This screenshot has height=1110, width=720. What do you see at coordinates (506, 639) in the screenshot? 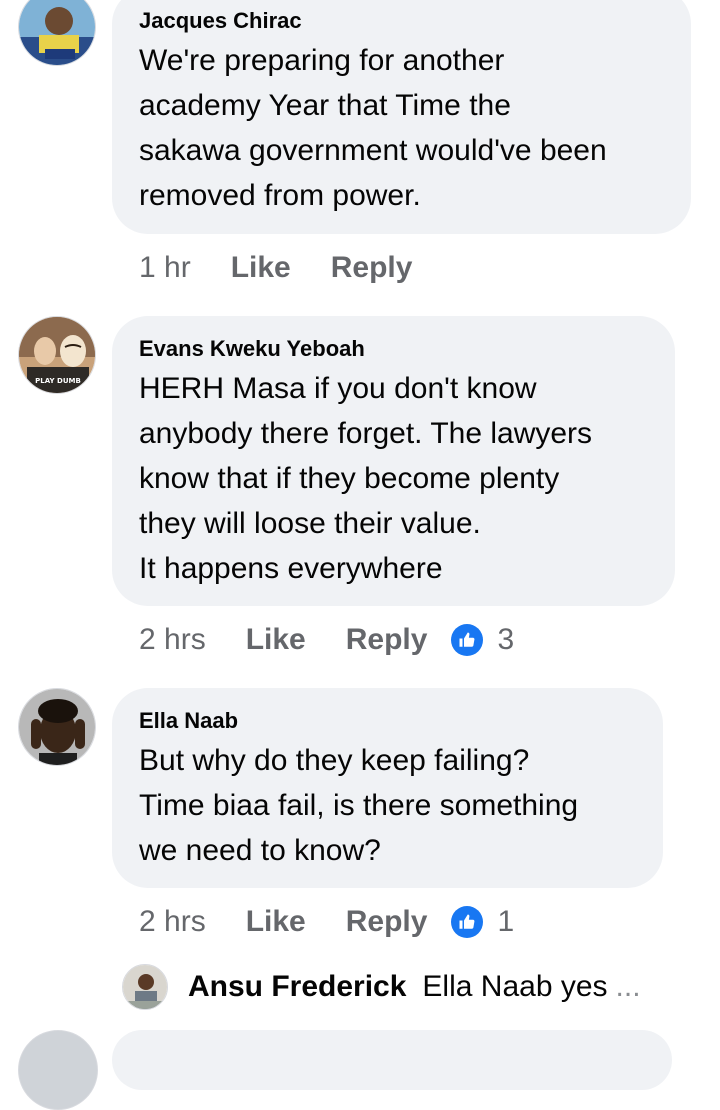
I see `reaction-count: 3` at bounding box center [506, 639].